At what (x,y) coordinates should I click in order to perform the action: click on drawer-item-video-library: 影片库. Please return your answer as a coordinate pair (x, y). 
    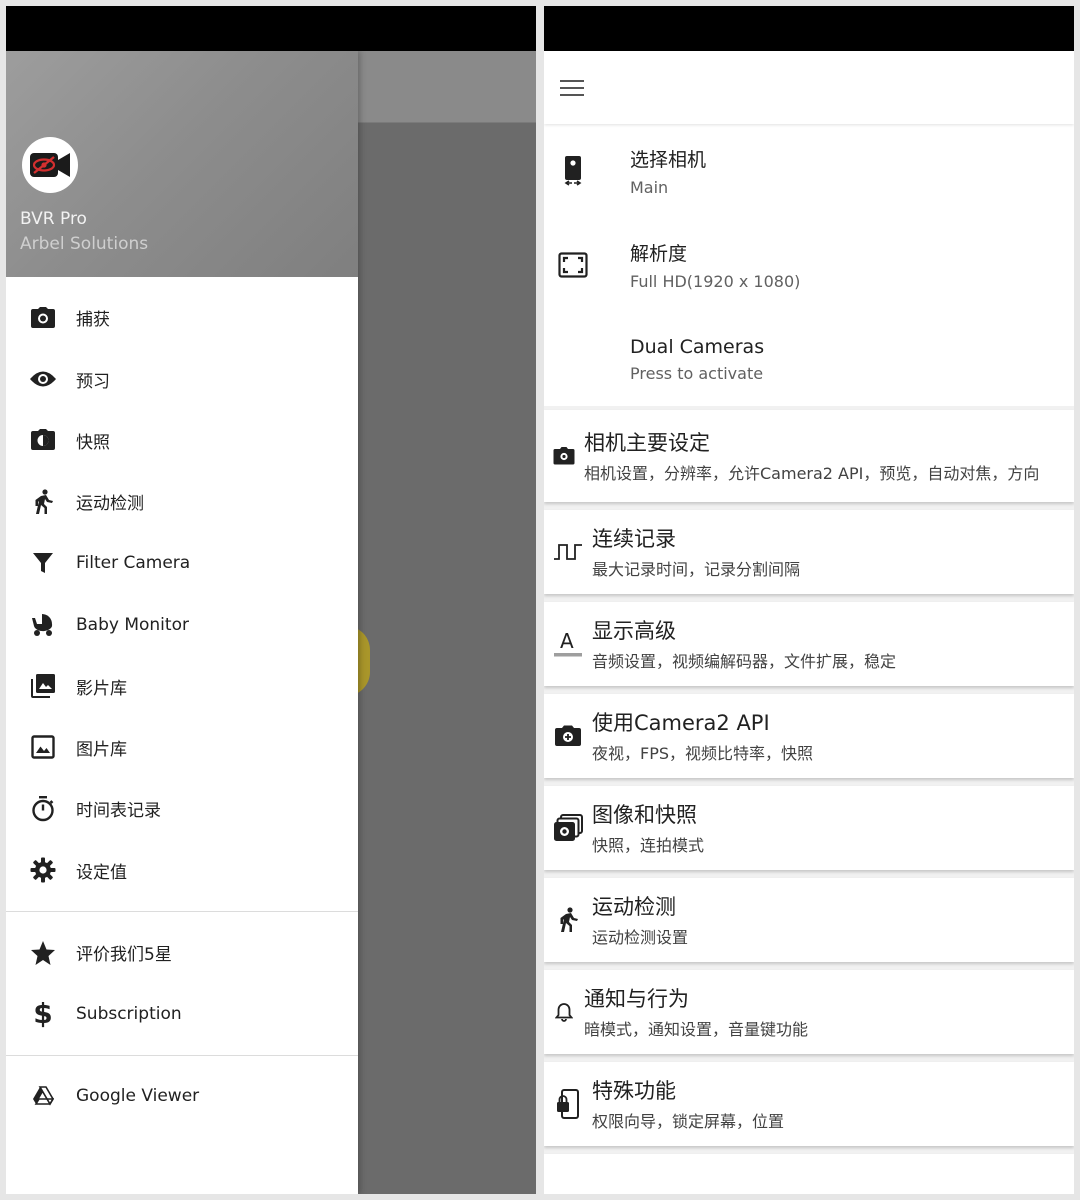
    Looking at the image, I should click on (182, 685).